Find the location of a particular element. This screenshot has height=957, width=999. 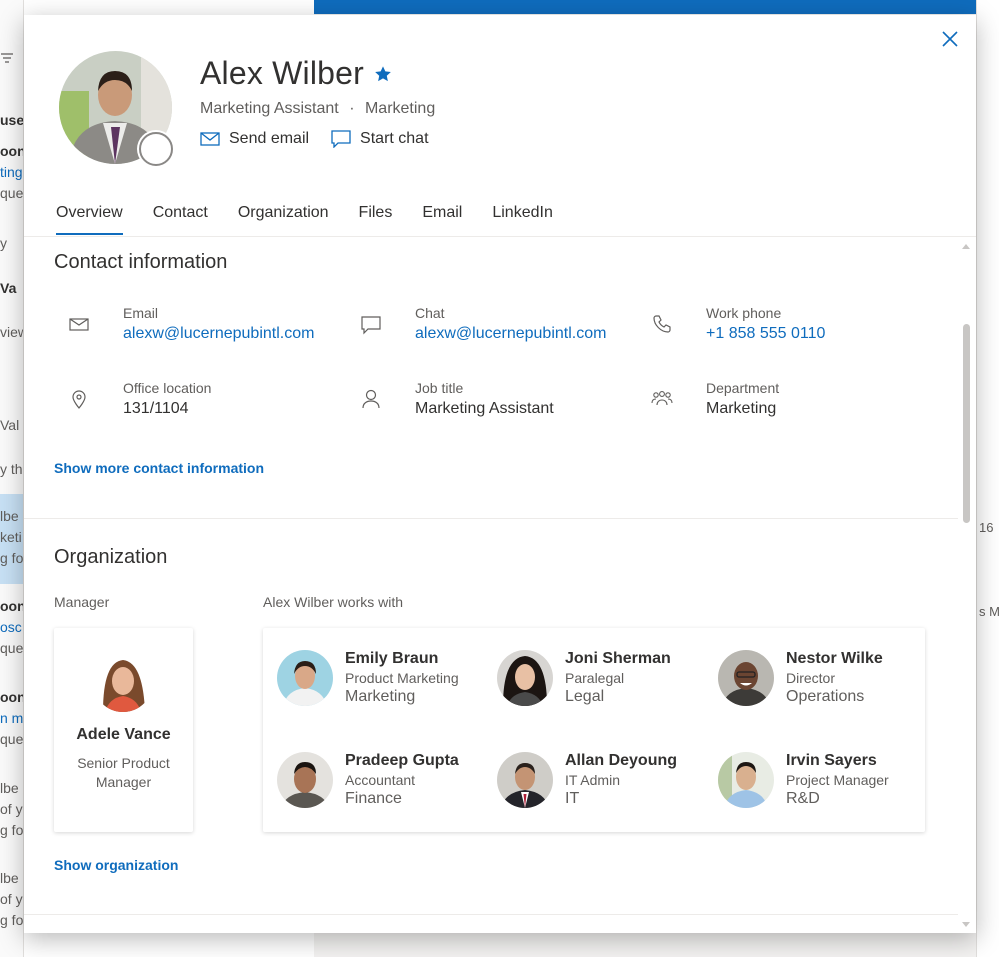

contact-chat: Chat alexw@lucernepubintl.com is located at coordinates (500, 325).